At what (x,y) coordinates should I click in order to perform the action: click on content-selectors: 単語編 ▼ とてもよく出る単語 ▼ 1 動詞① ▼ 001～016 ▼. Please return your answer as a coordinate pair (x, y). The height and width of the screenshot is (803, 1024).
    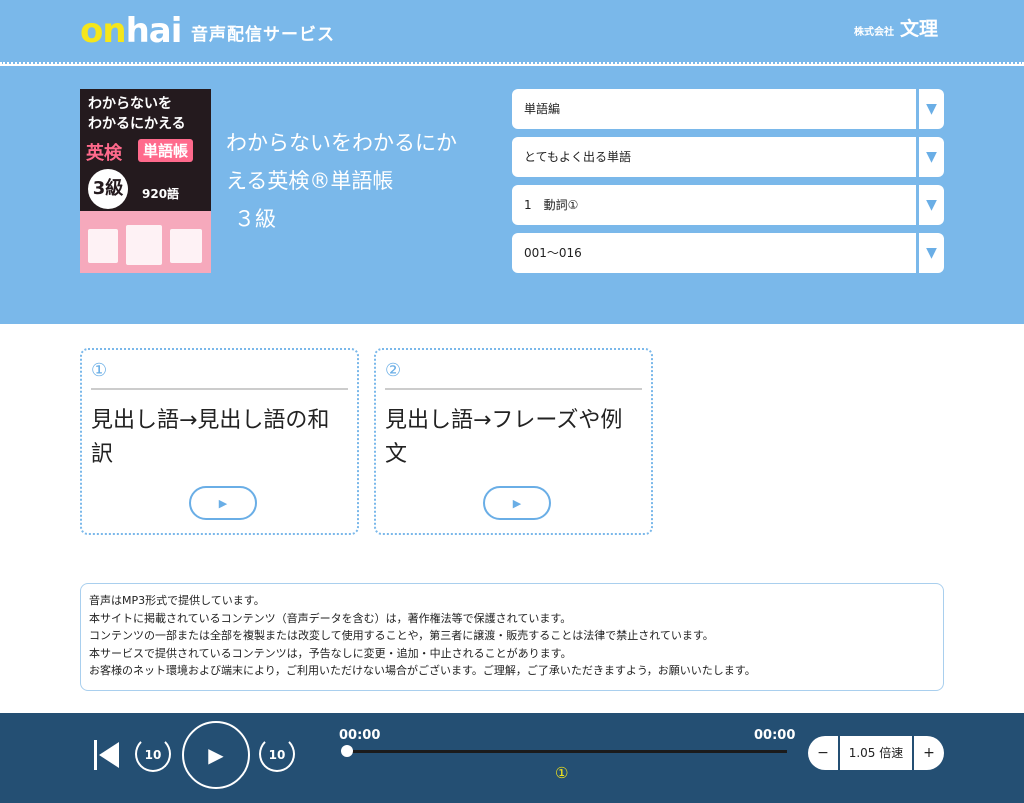
    Looking at the image, I should click on (728, 185).